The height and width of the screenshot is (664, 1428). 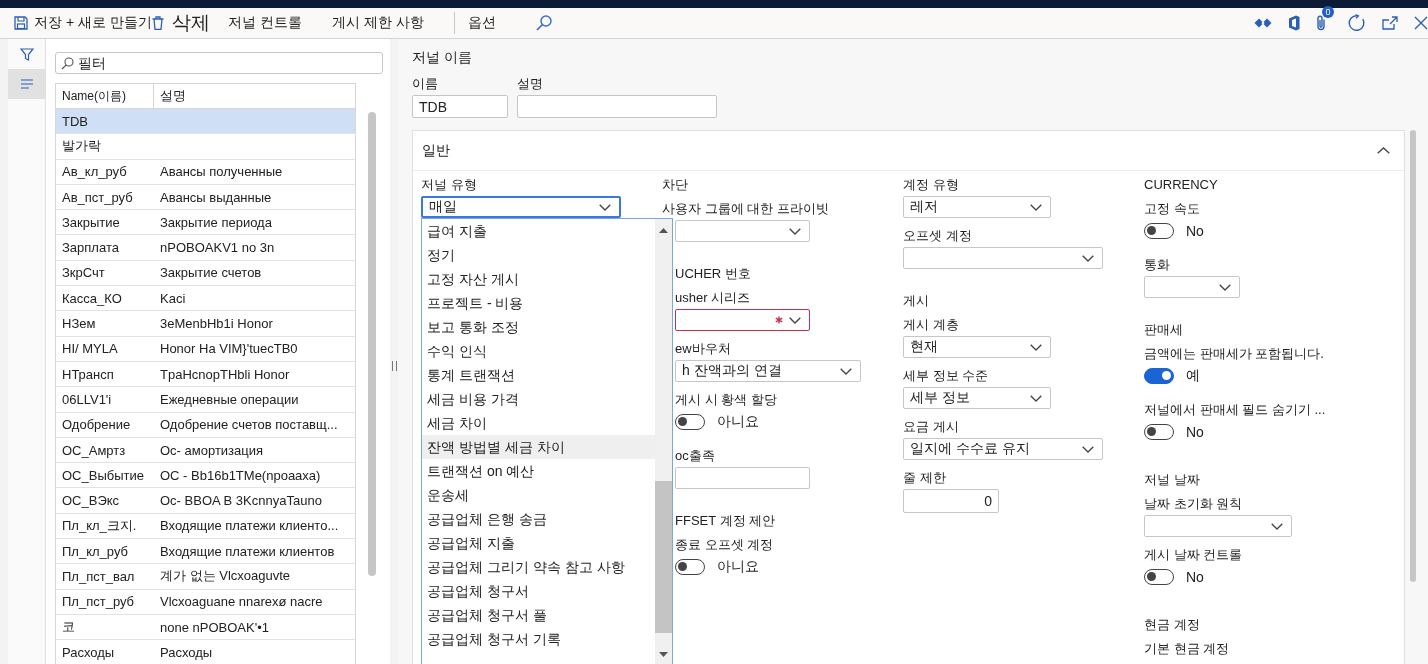 I want to click on menu-option: 운송세, so click(x=538, y=495).